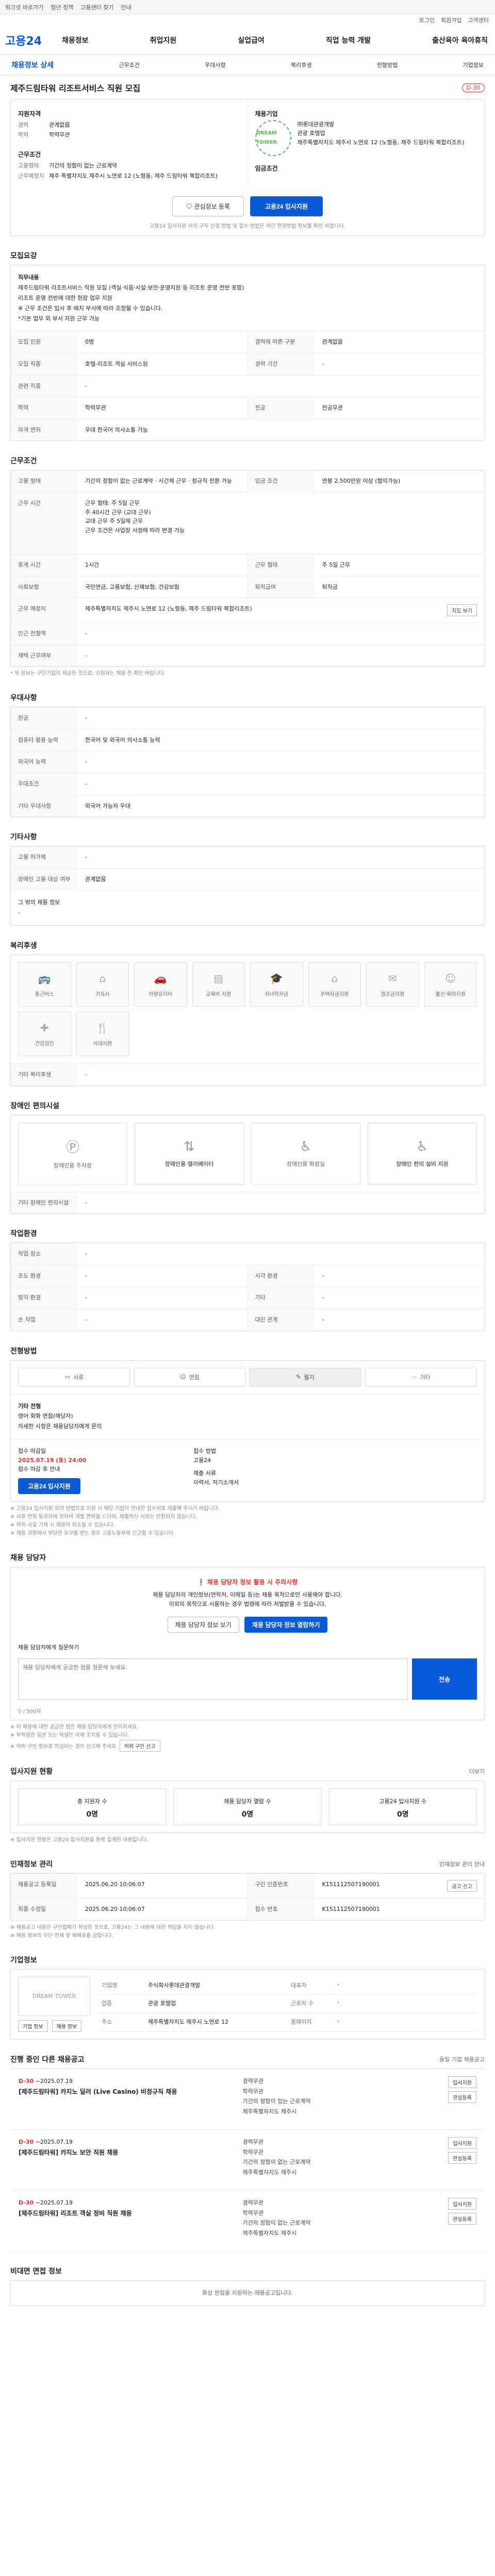 This screenshot has width=495, height=2576. I want to click on site-logo: 고용24, so click(33, 40).